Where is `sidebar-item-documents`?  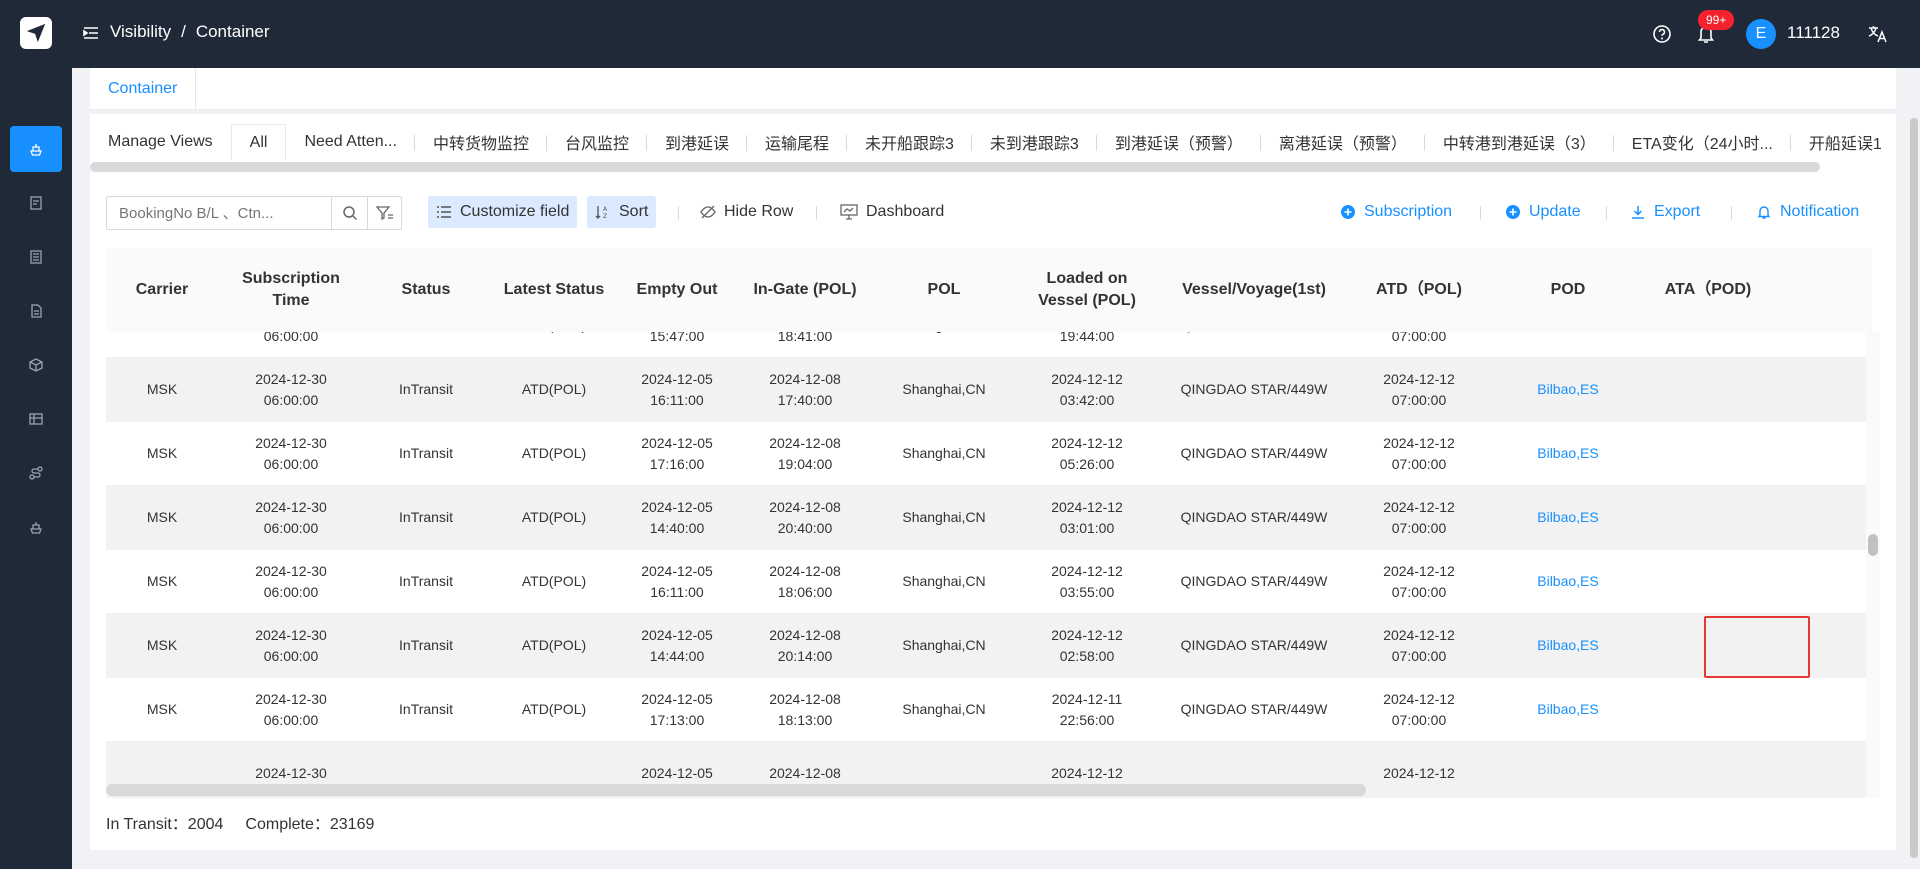
sidebar-item-documents is located at coordinates (36, 311).